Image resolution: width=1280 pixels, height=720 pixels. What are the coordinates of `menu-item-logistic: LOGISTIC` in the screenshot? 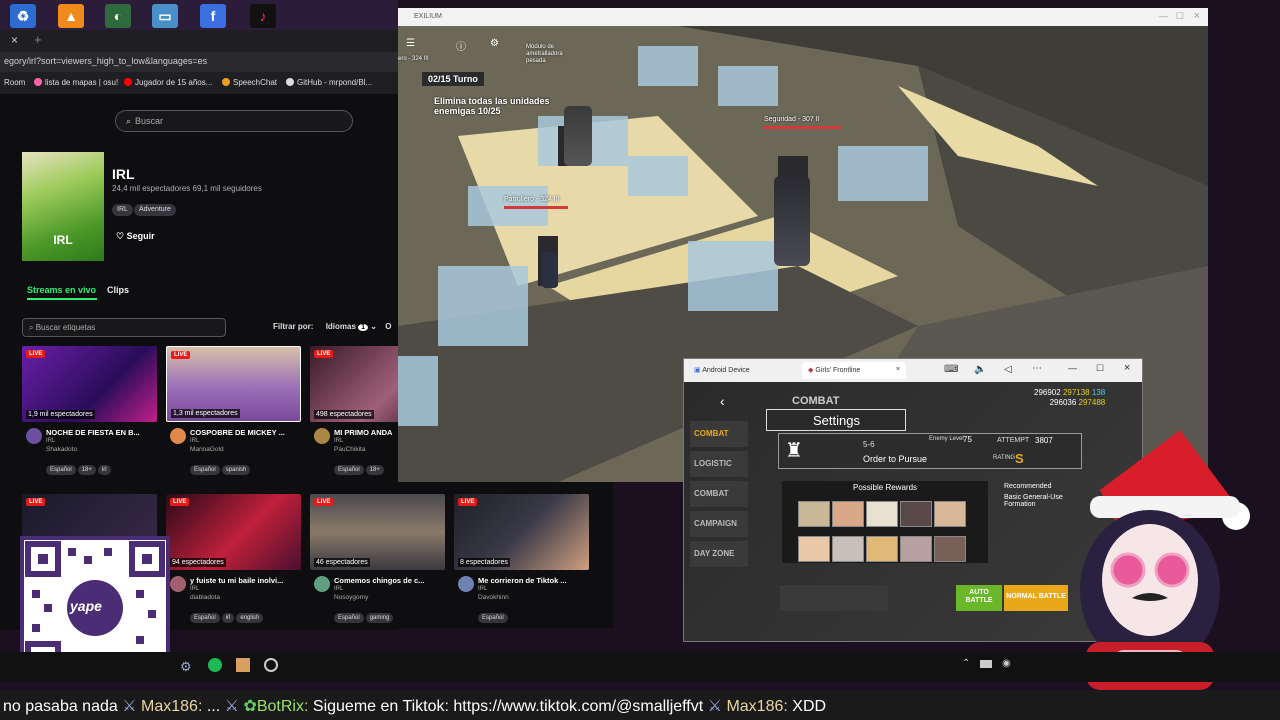 It's located at (719, 464).